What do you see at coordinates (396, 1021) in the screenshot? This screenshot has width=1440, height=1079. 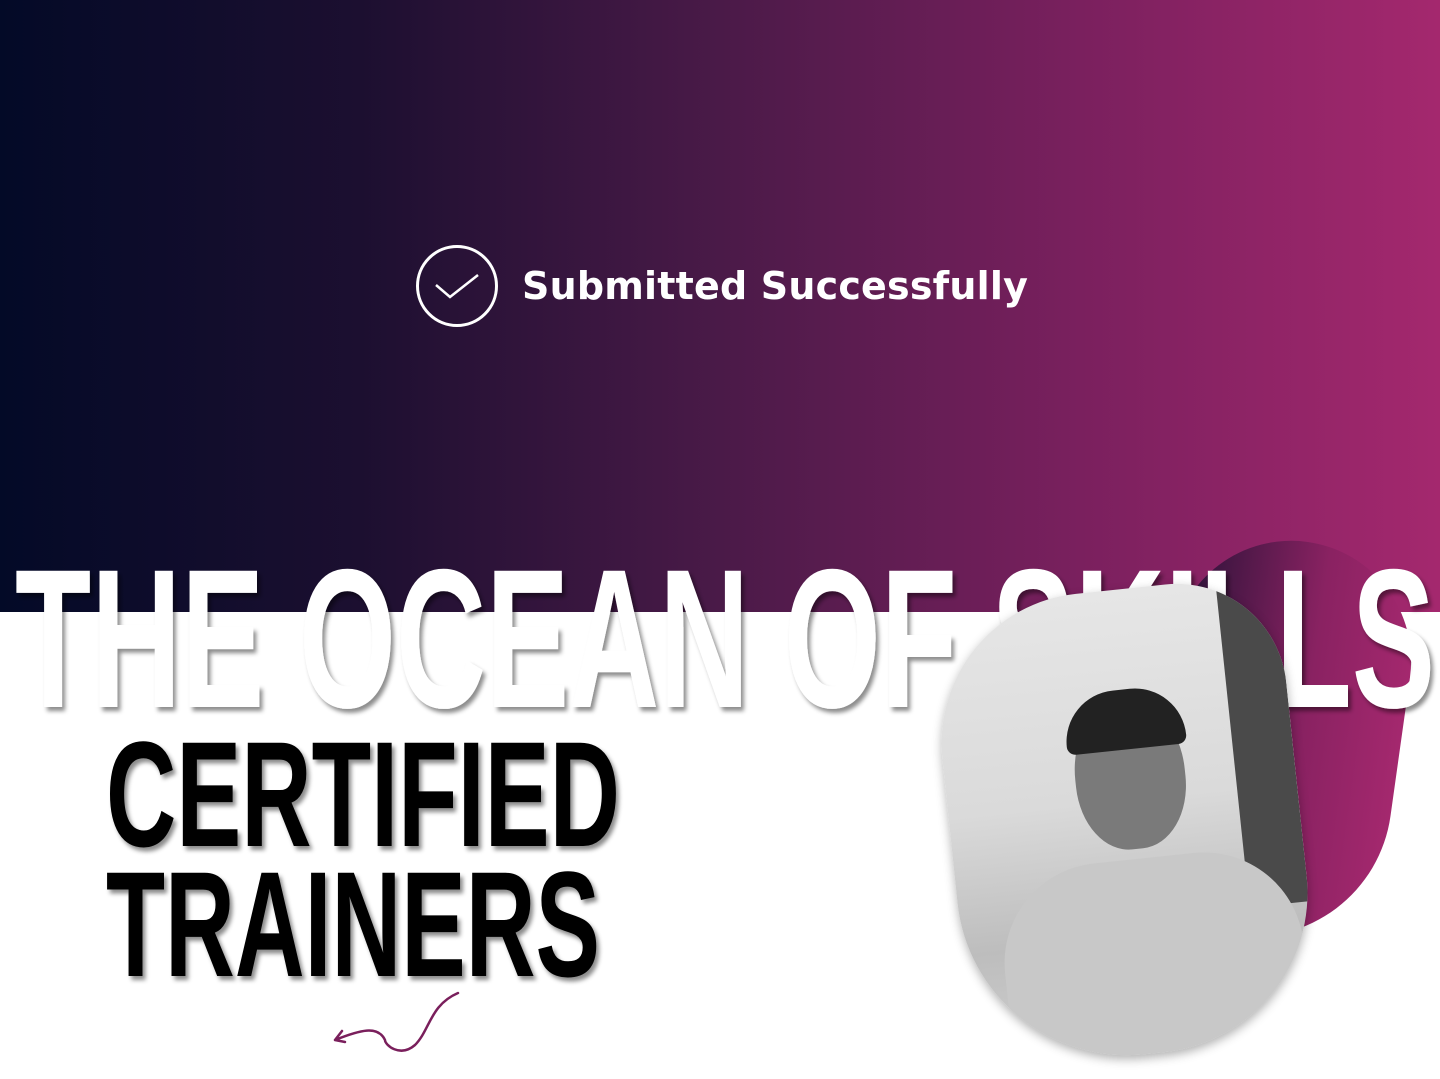 I see `curved-arrow-icon` at bounding box center [396, 1021].